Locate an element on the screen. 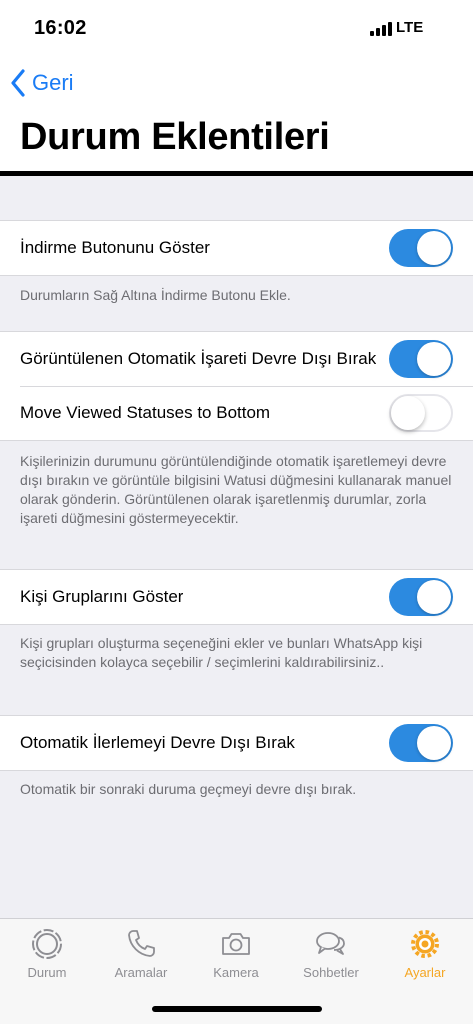  gear-icon is located at coordinates (425, 944).